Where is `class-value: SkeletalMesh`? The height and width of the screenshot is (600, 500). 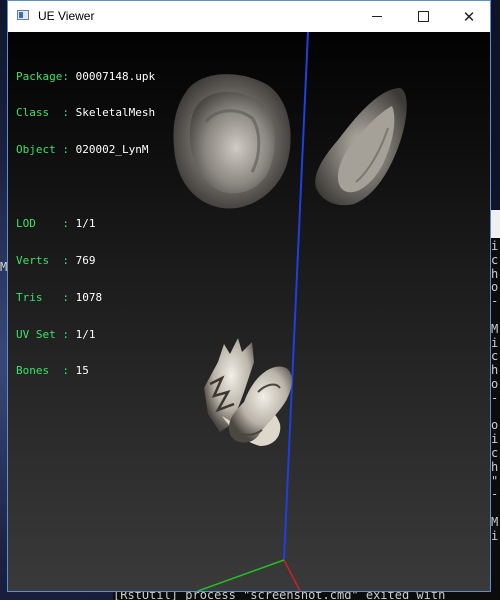
class-value: SkeletalMesh is located at coordinates (115, 113).